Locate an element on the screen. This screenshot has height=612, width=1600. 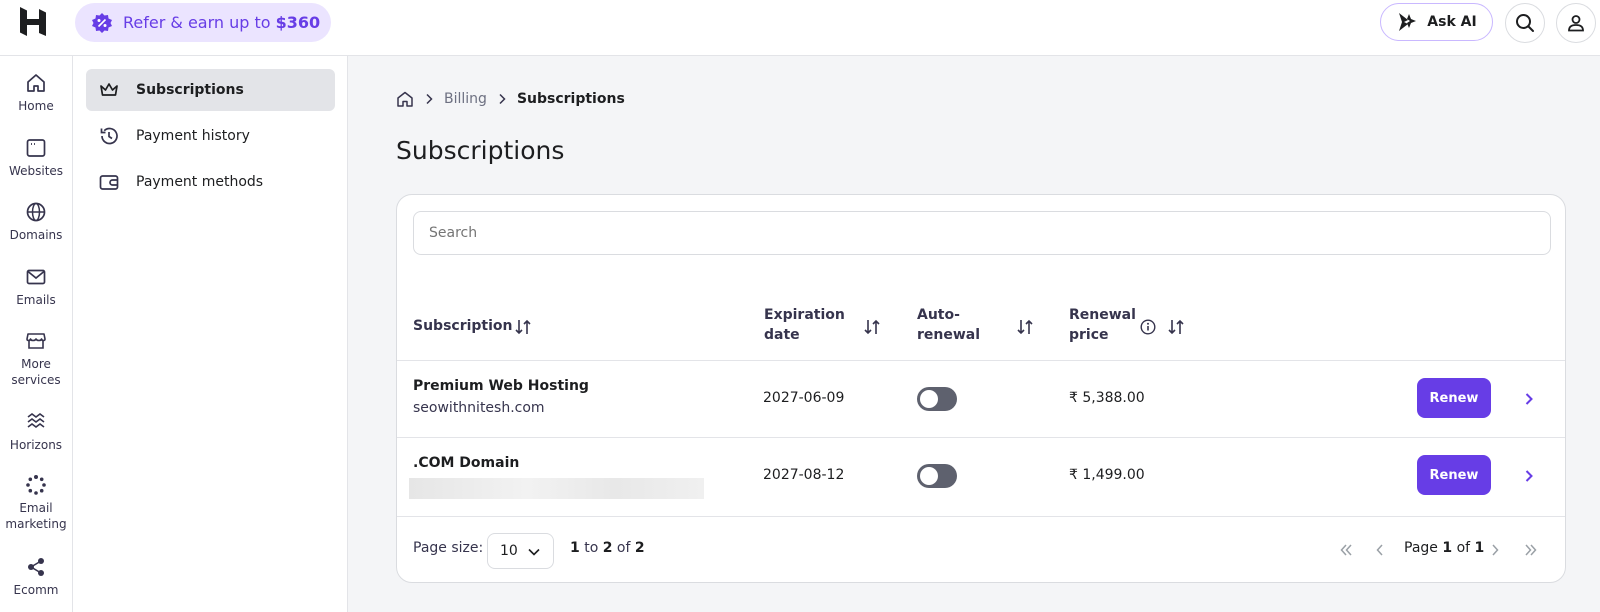
rail-label: Ecomm is located at coordinates (36, 590).